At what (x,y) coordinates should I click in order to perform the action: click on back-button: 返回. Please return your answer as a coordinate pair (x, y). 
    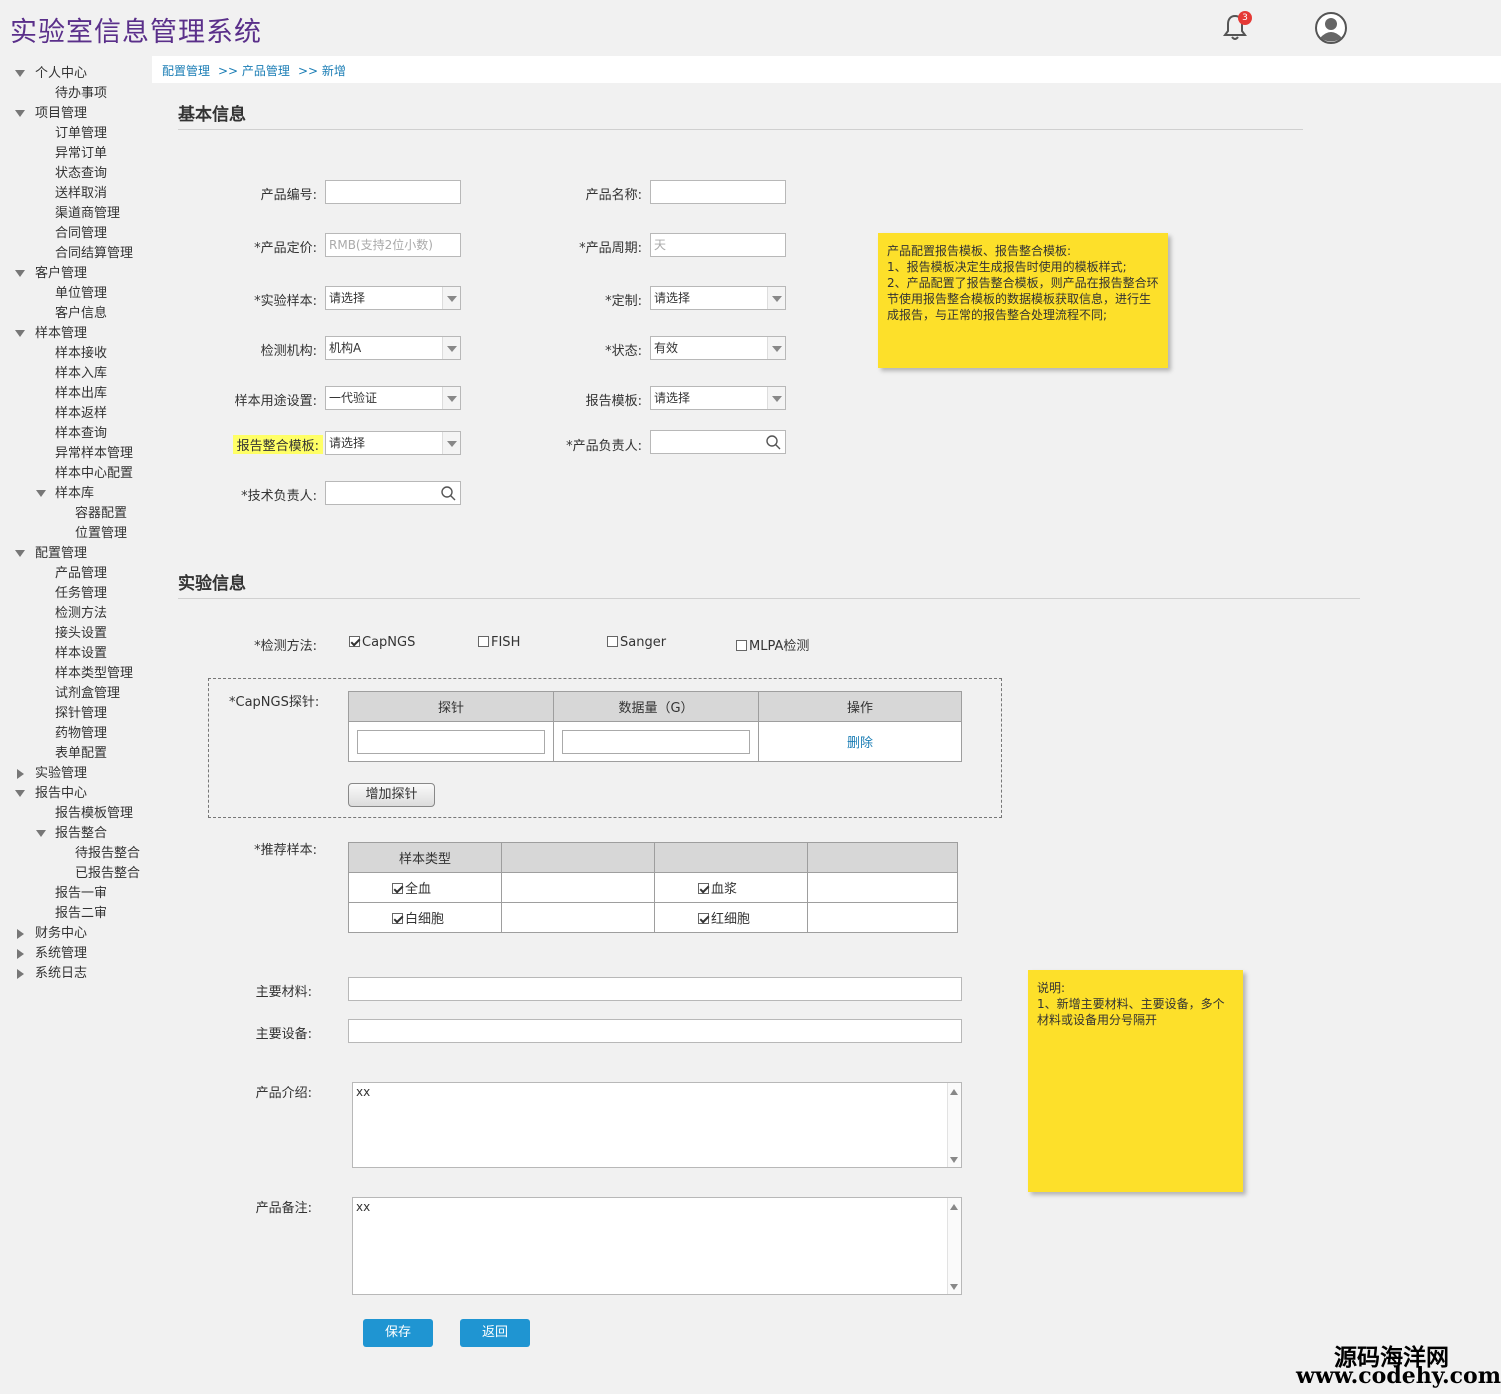
    Looking at the image, I should click on (495, 1333).